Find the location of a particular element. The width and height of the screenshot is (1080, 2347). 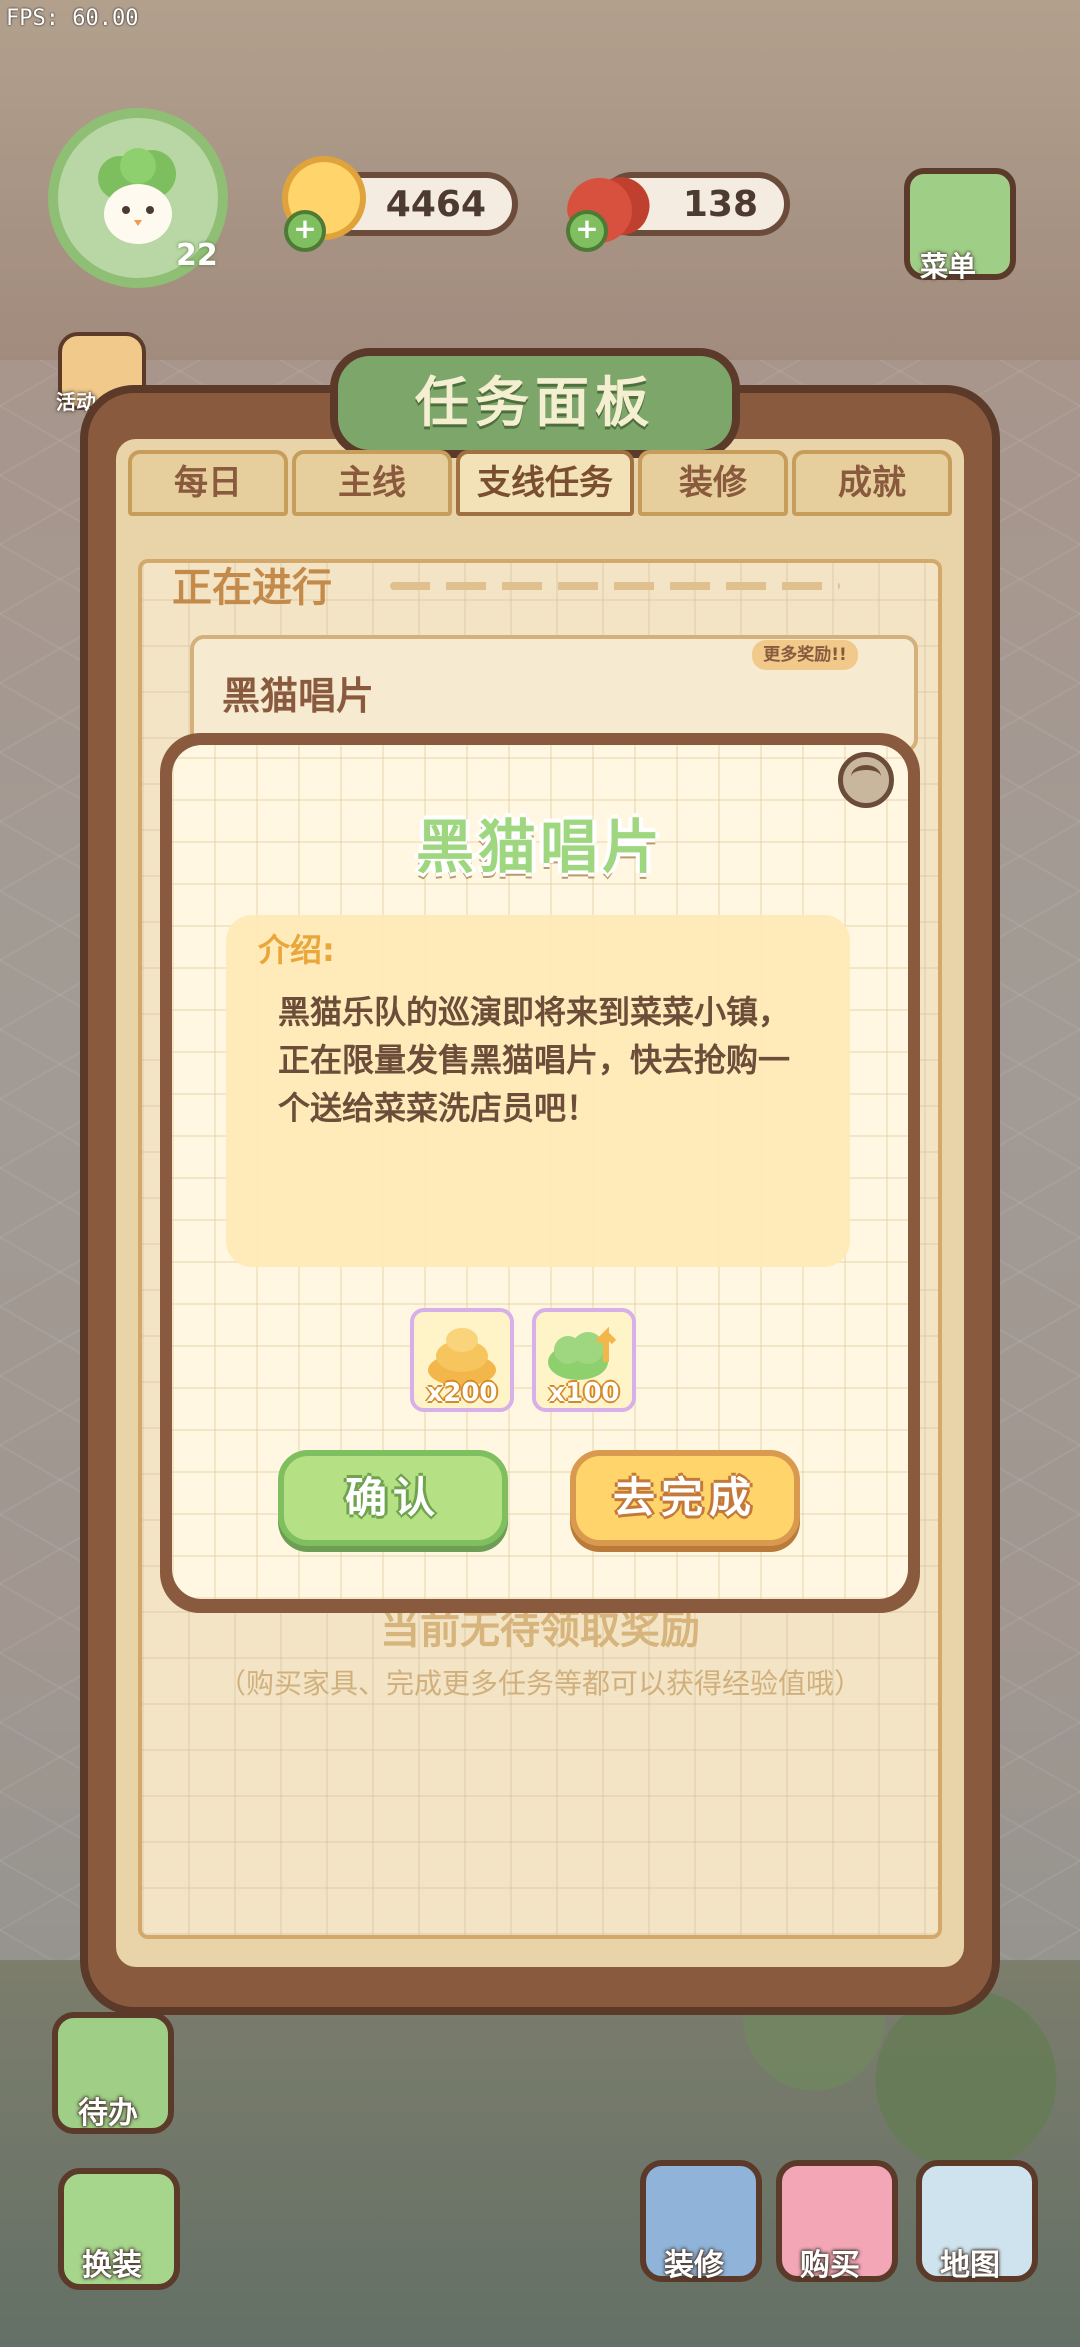

panel-title: 任务面板 is located at coordinates (535, 402).